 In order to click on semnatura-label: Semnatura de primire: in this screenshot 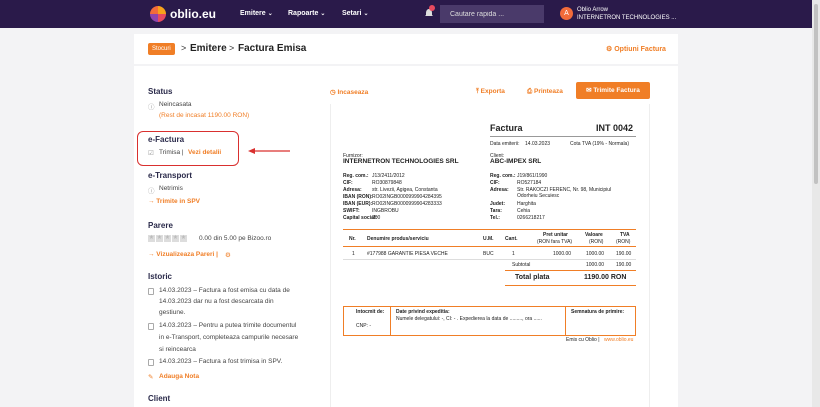, I will do `click(598, 312)`.